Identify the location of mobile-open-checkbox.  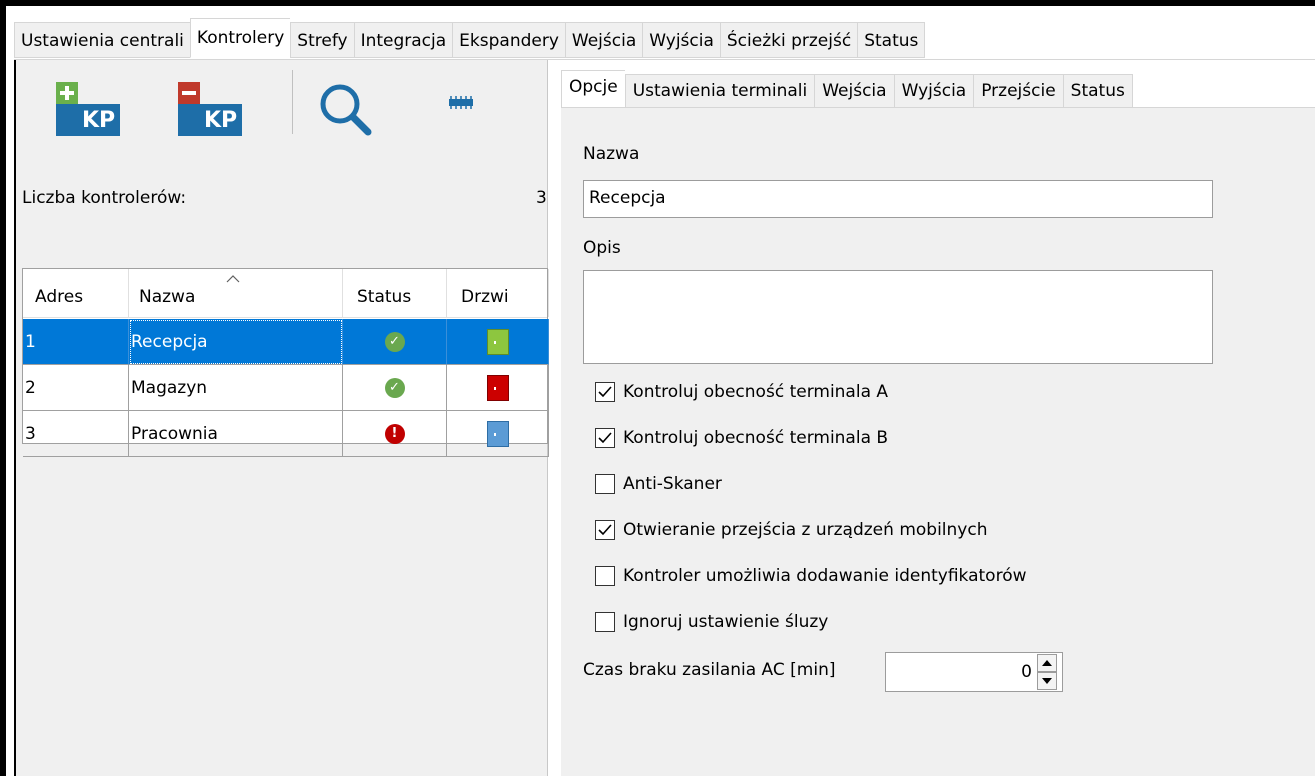
(605, 530).